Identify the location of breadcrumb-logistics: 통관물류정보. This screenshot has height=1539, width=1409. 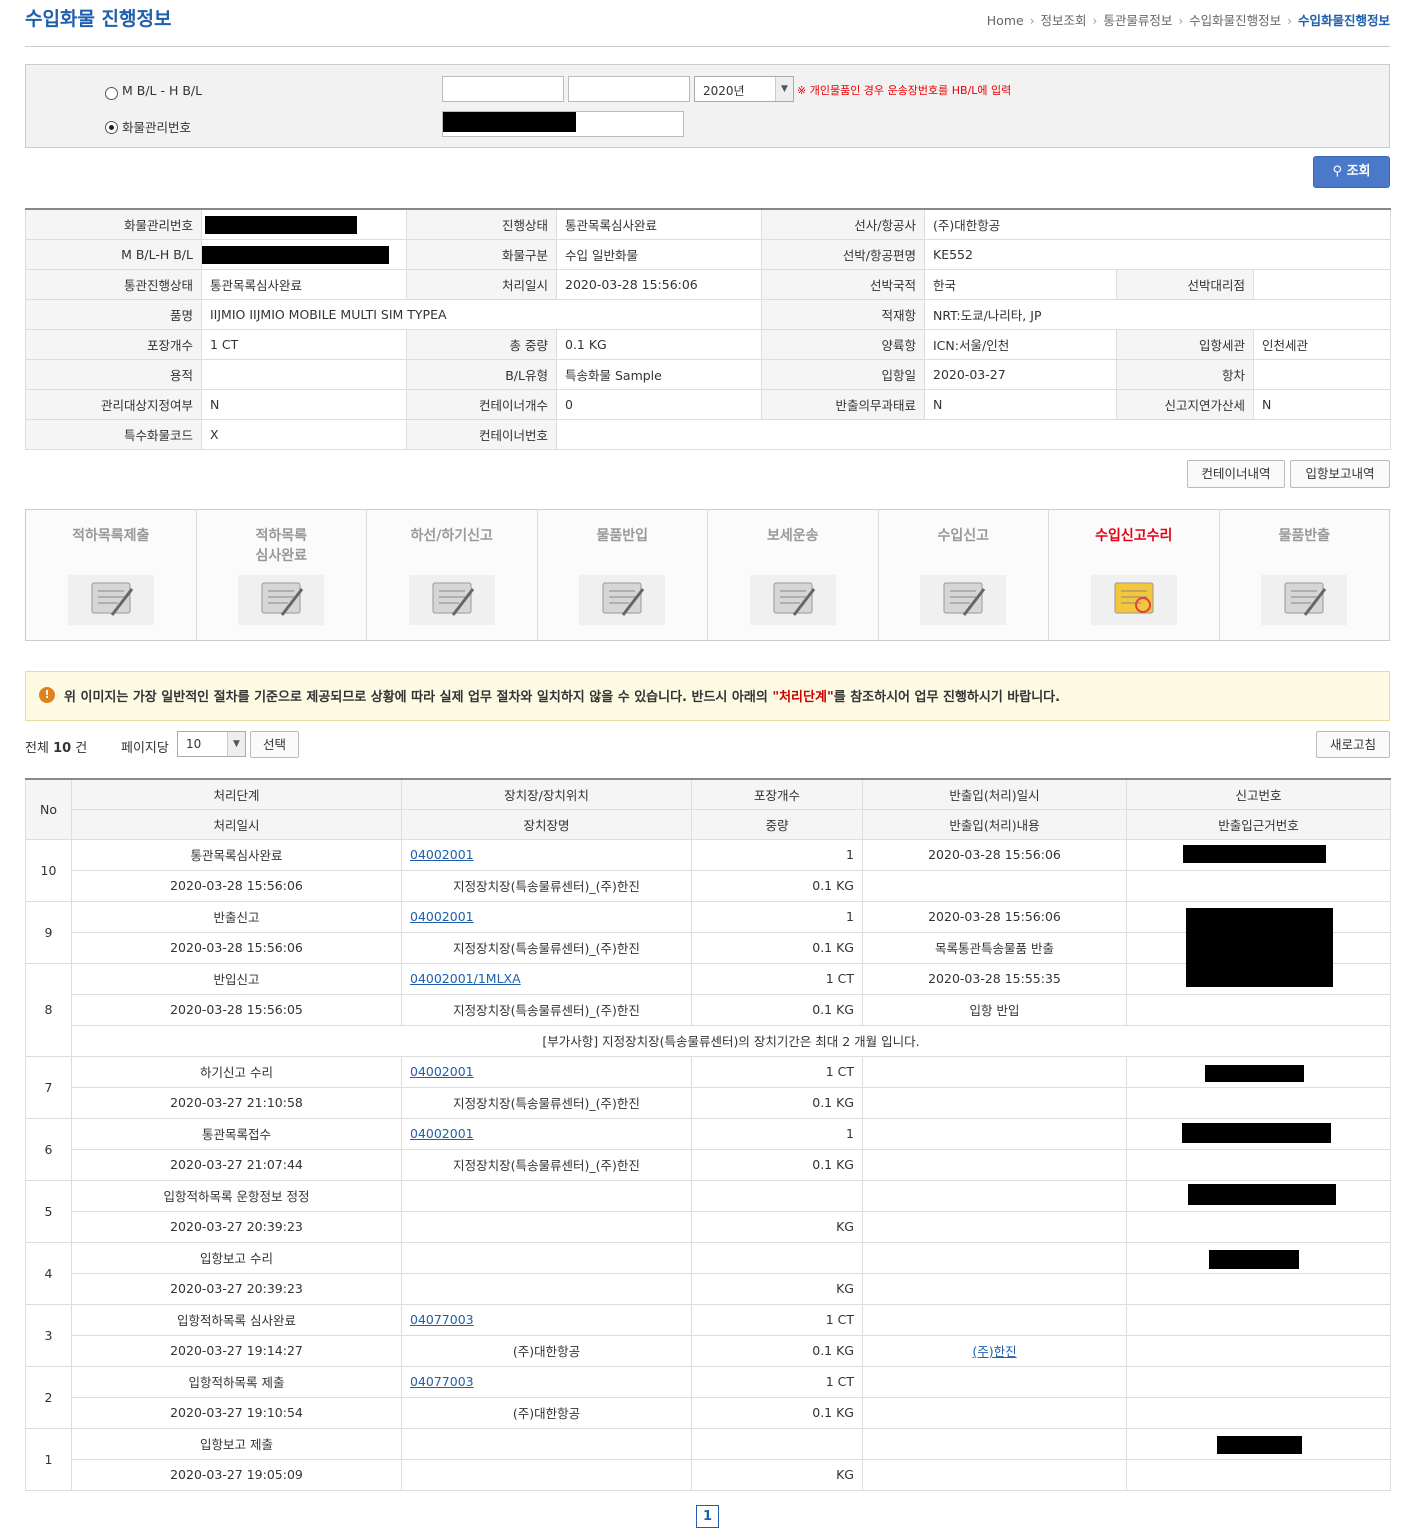
(1137, 20).